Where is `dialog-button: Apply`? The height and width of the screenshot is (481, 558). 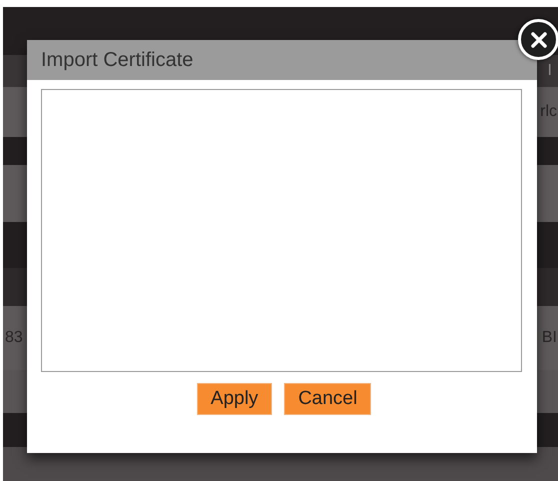 dialog-button: Apply is located at coordinates (234, 399).